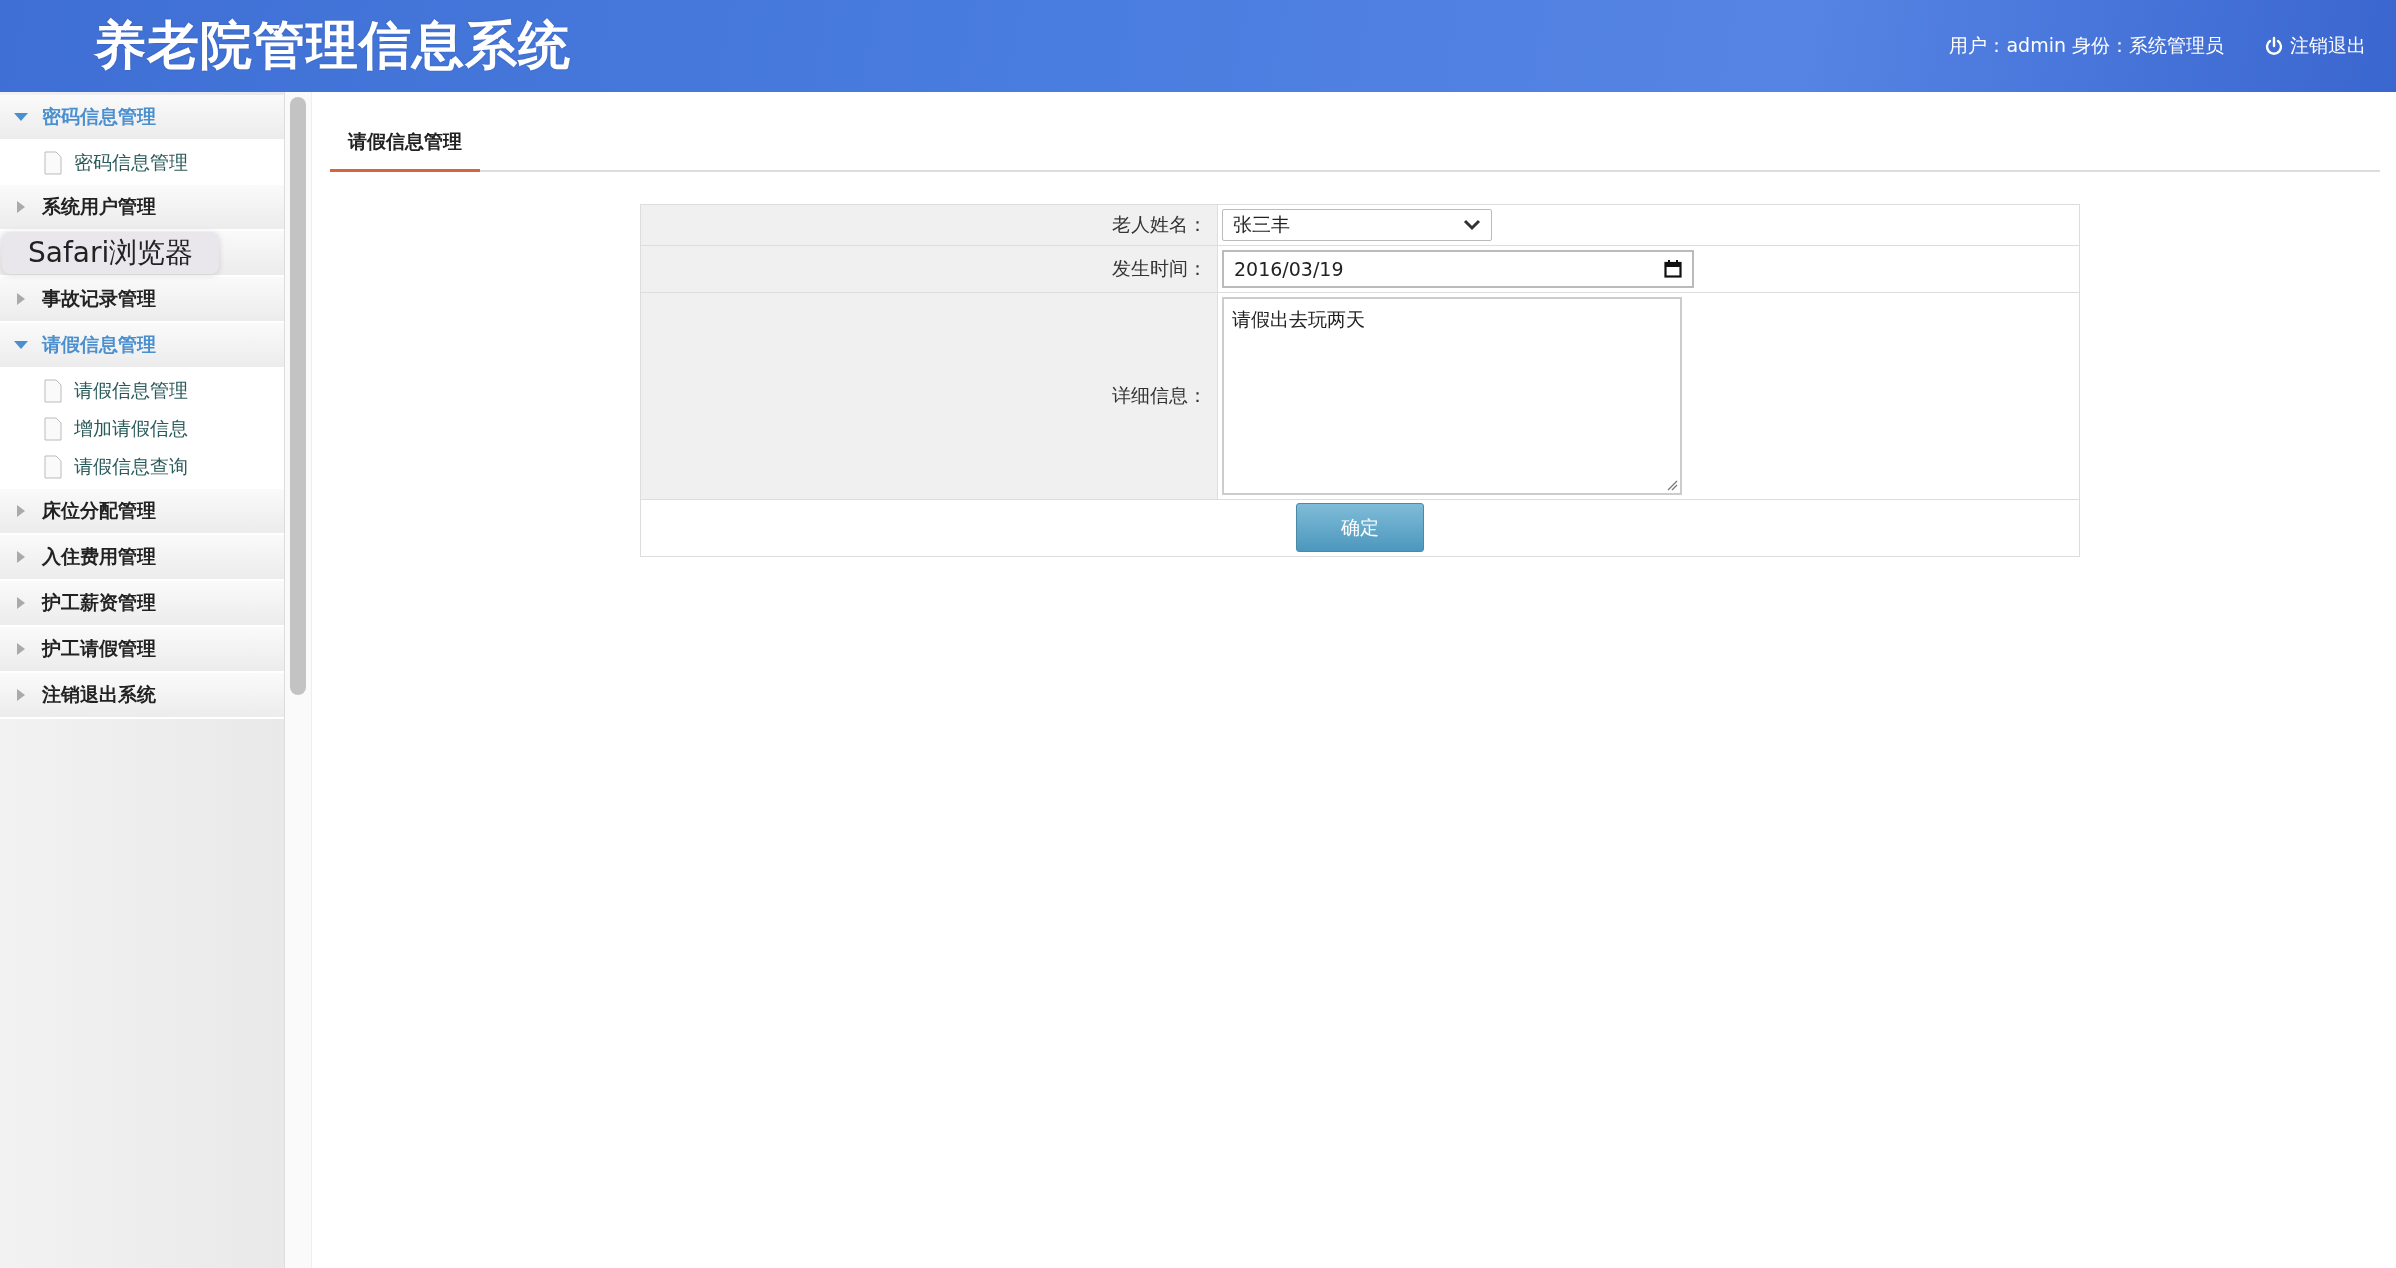  What do you see at coordinates (142, 650) in the screenshot?
I see `menu-group: 护工请假管理` at bounding box center [142, 650].